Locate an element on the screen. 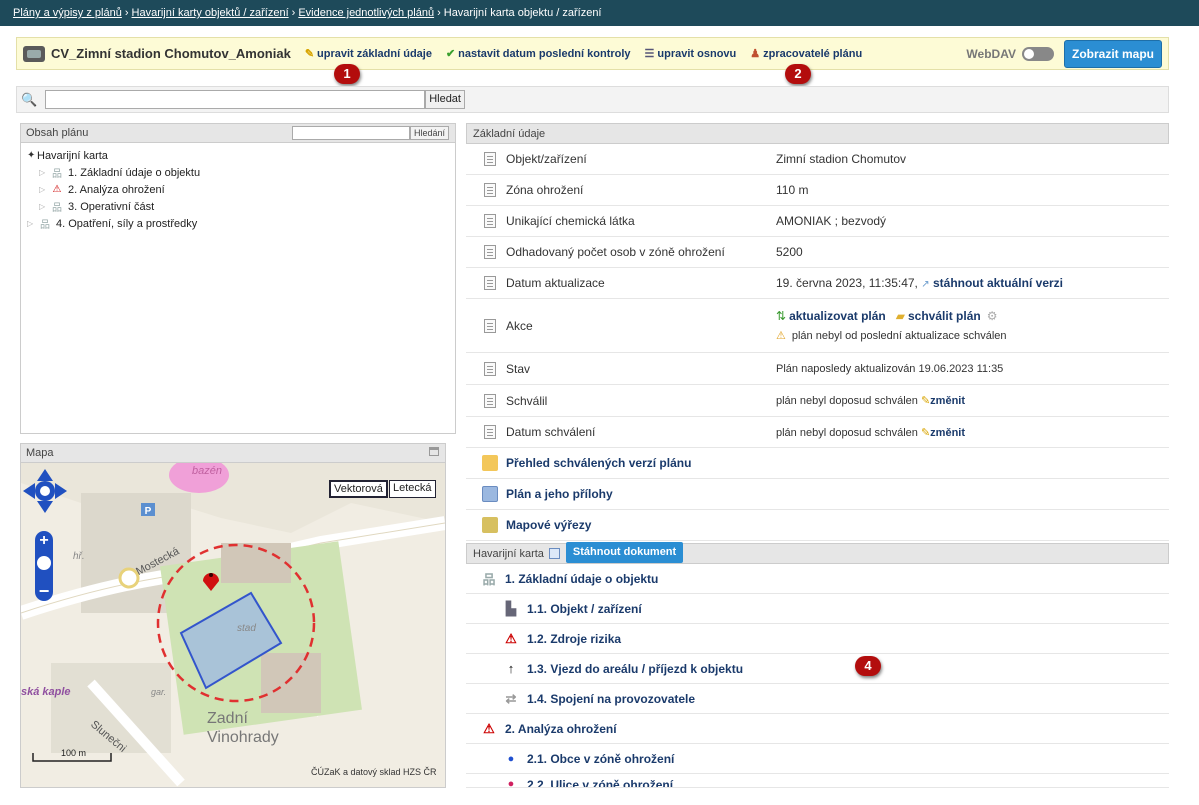 The width and height of the screenshot is (1199, 805). info-label: Datum aktualizace is located at coordinates (555, 283).